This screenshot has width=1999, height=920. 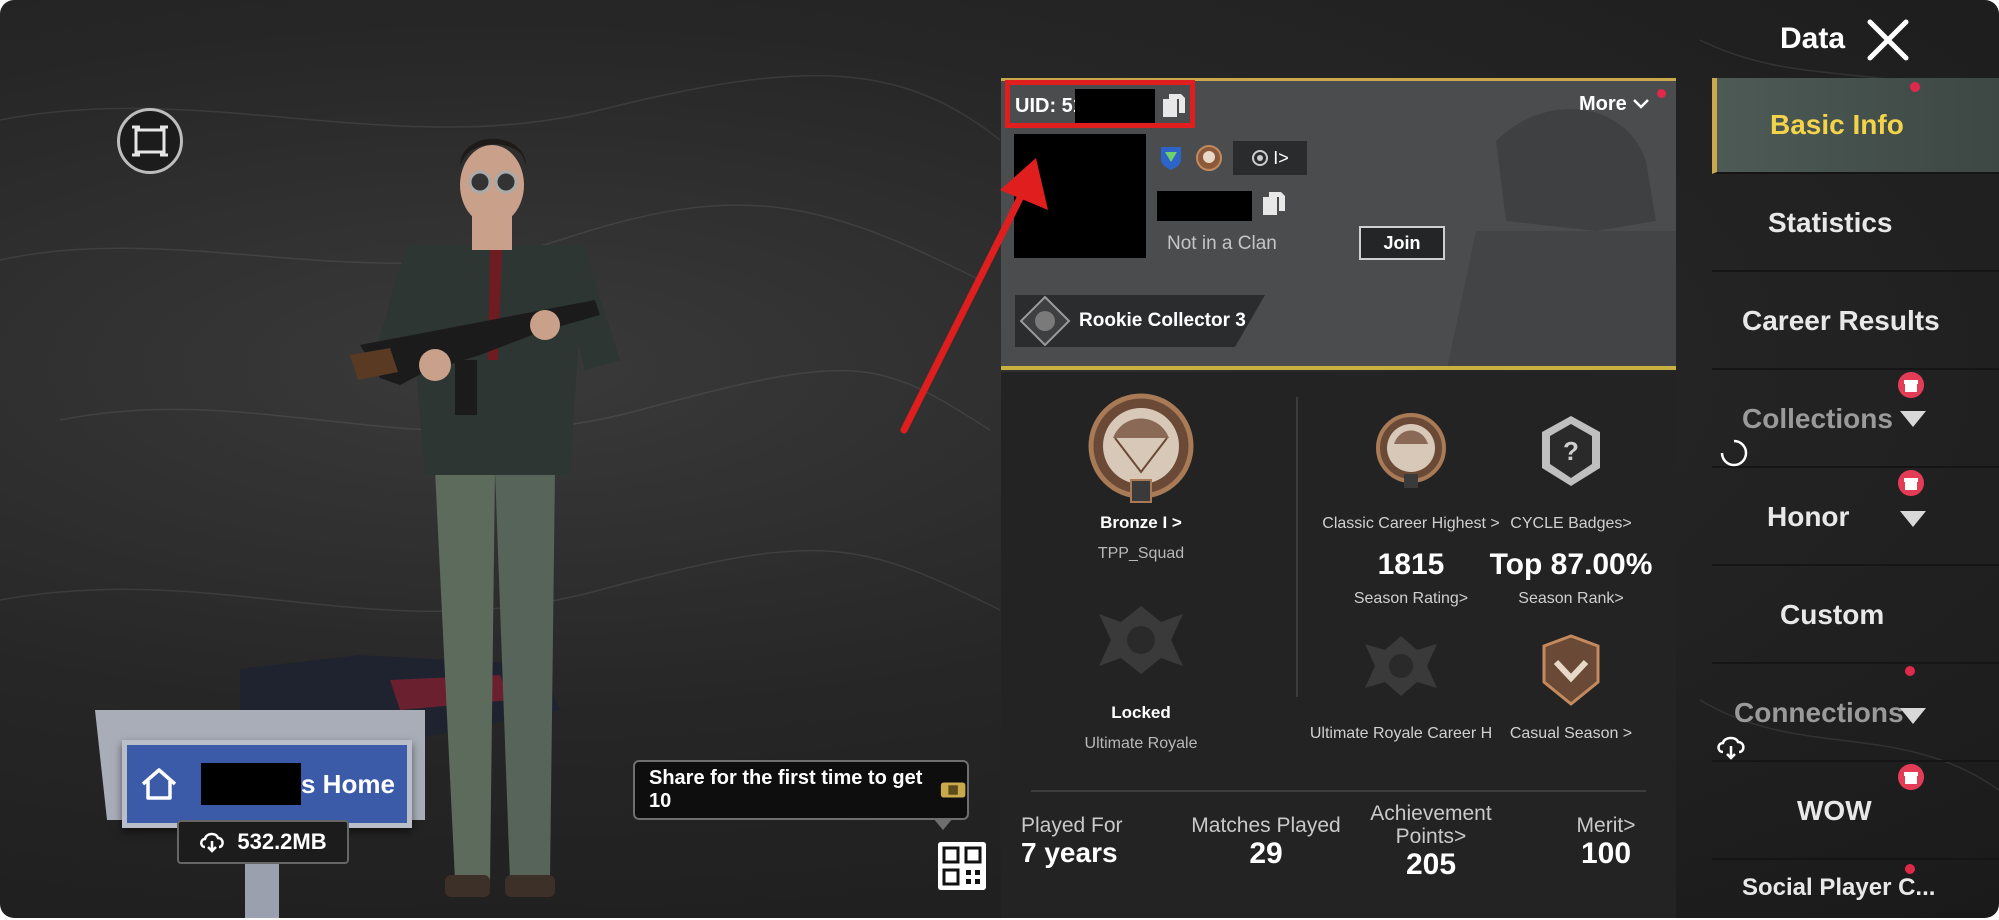 I want to click on fullscreen-toggle-button, so click(x=150, y=141).